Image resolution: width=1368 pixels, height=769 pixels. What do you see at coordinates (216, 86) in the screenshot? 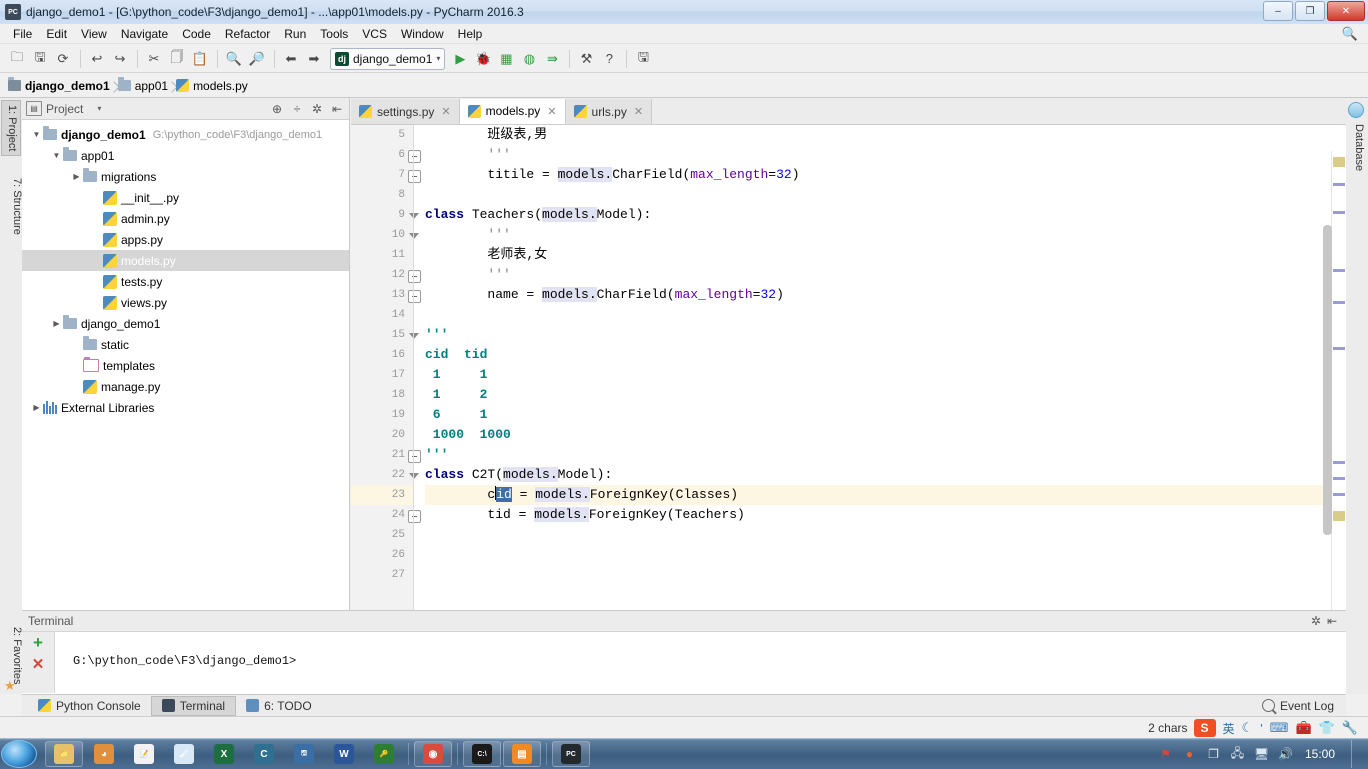
I see `breadcrumb-item-models-py: models.py` at bounding box center [216, 86].